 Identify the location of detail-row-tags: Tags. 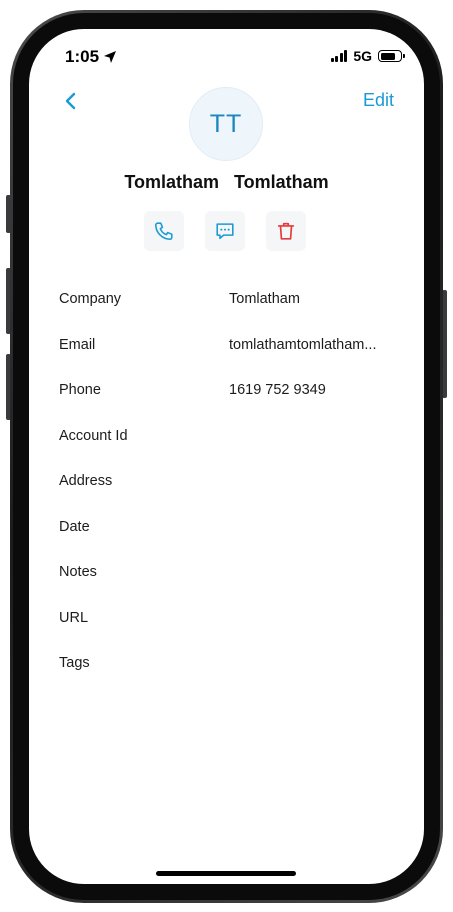
(231, 678).